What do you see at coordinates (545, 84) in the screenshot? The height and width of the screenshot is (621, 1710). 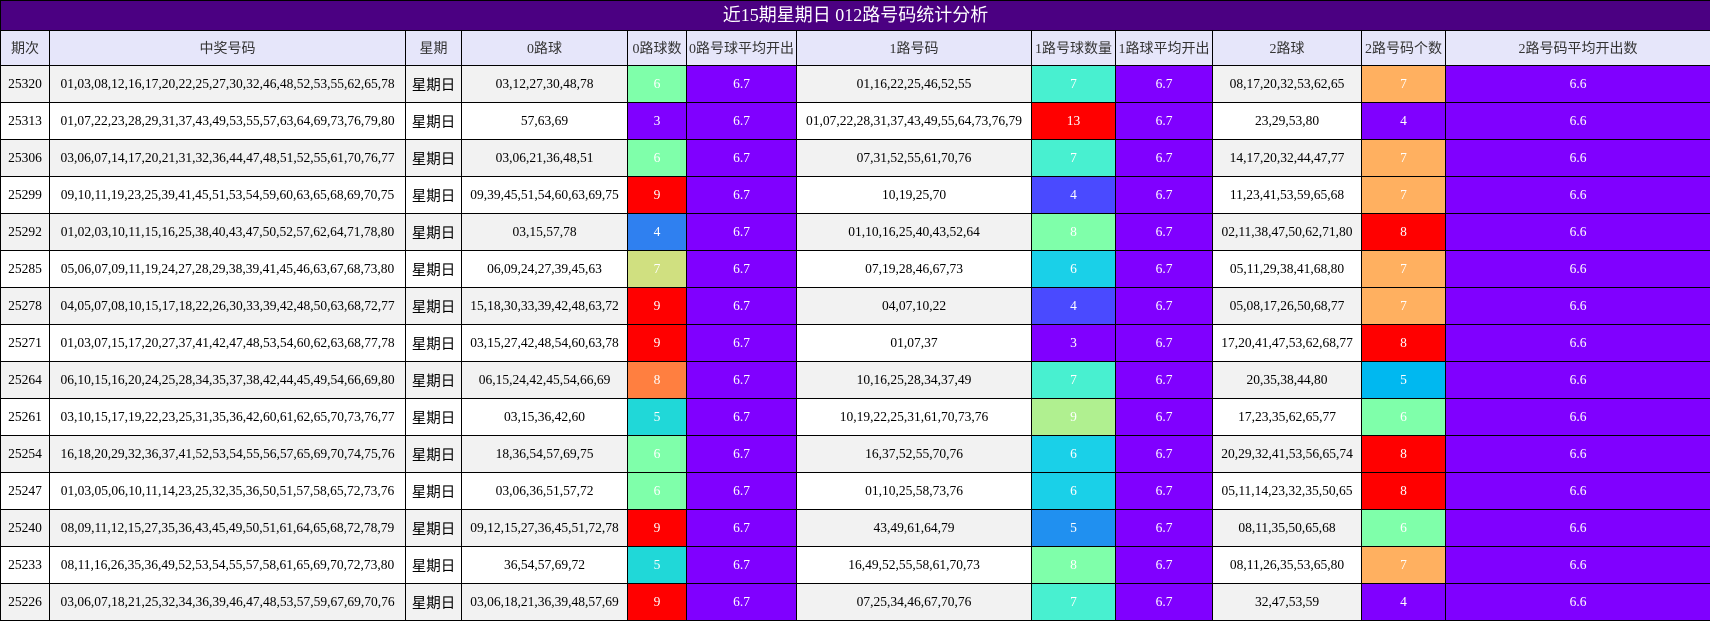 I see `route0-balls-cell: 03,12,27,30,48,78` at bounding box center [545, 84].